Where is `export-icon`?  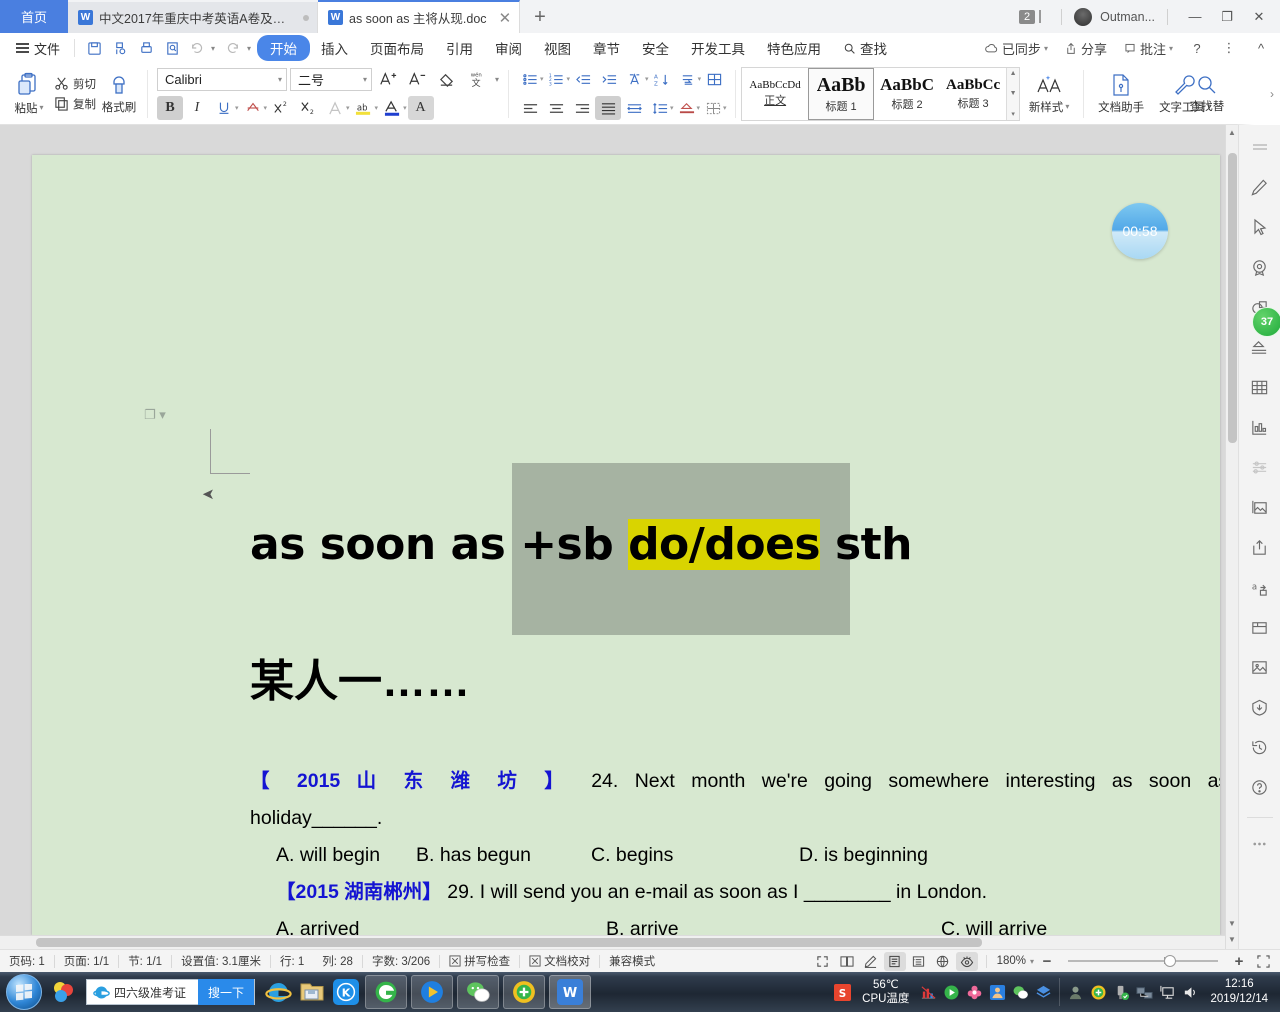
export-icon is located at coordinates (1260, 547).